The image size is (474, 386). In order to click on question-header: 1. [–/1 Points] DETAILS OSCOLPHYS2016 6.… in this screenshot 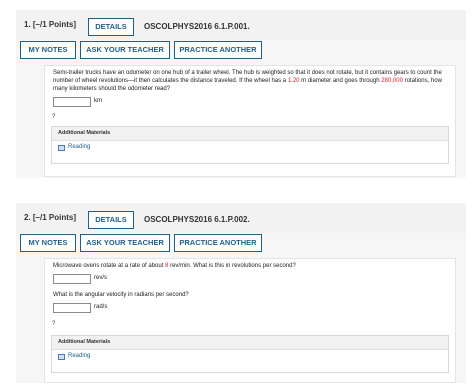, I will do `click(241, 25)`.